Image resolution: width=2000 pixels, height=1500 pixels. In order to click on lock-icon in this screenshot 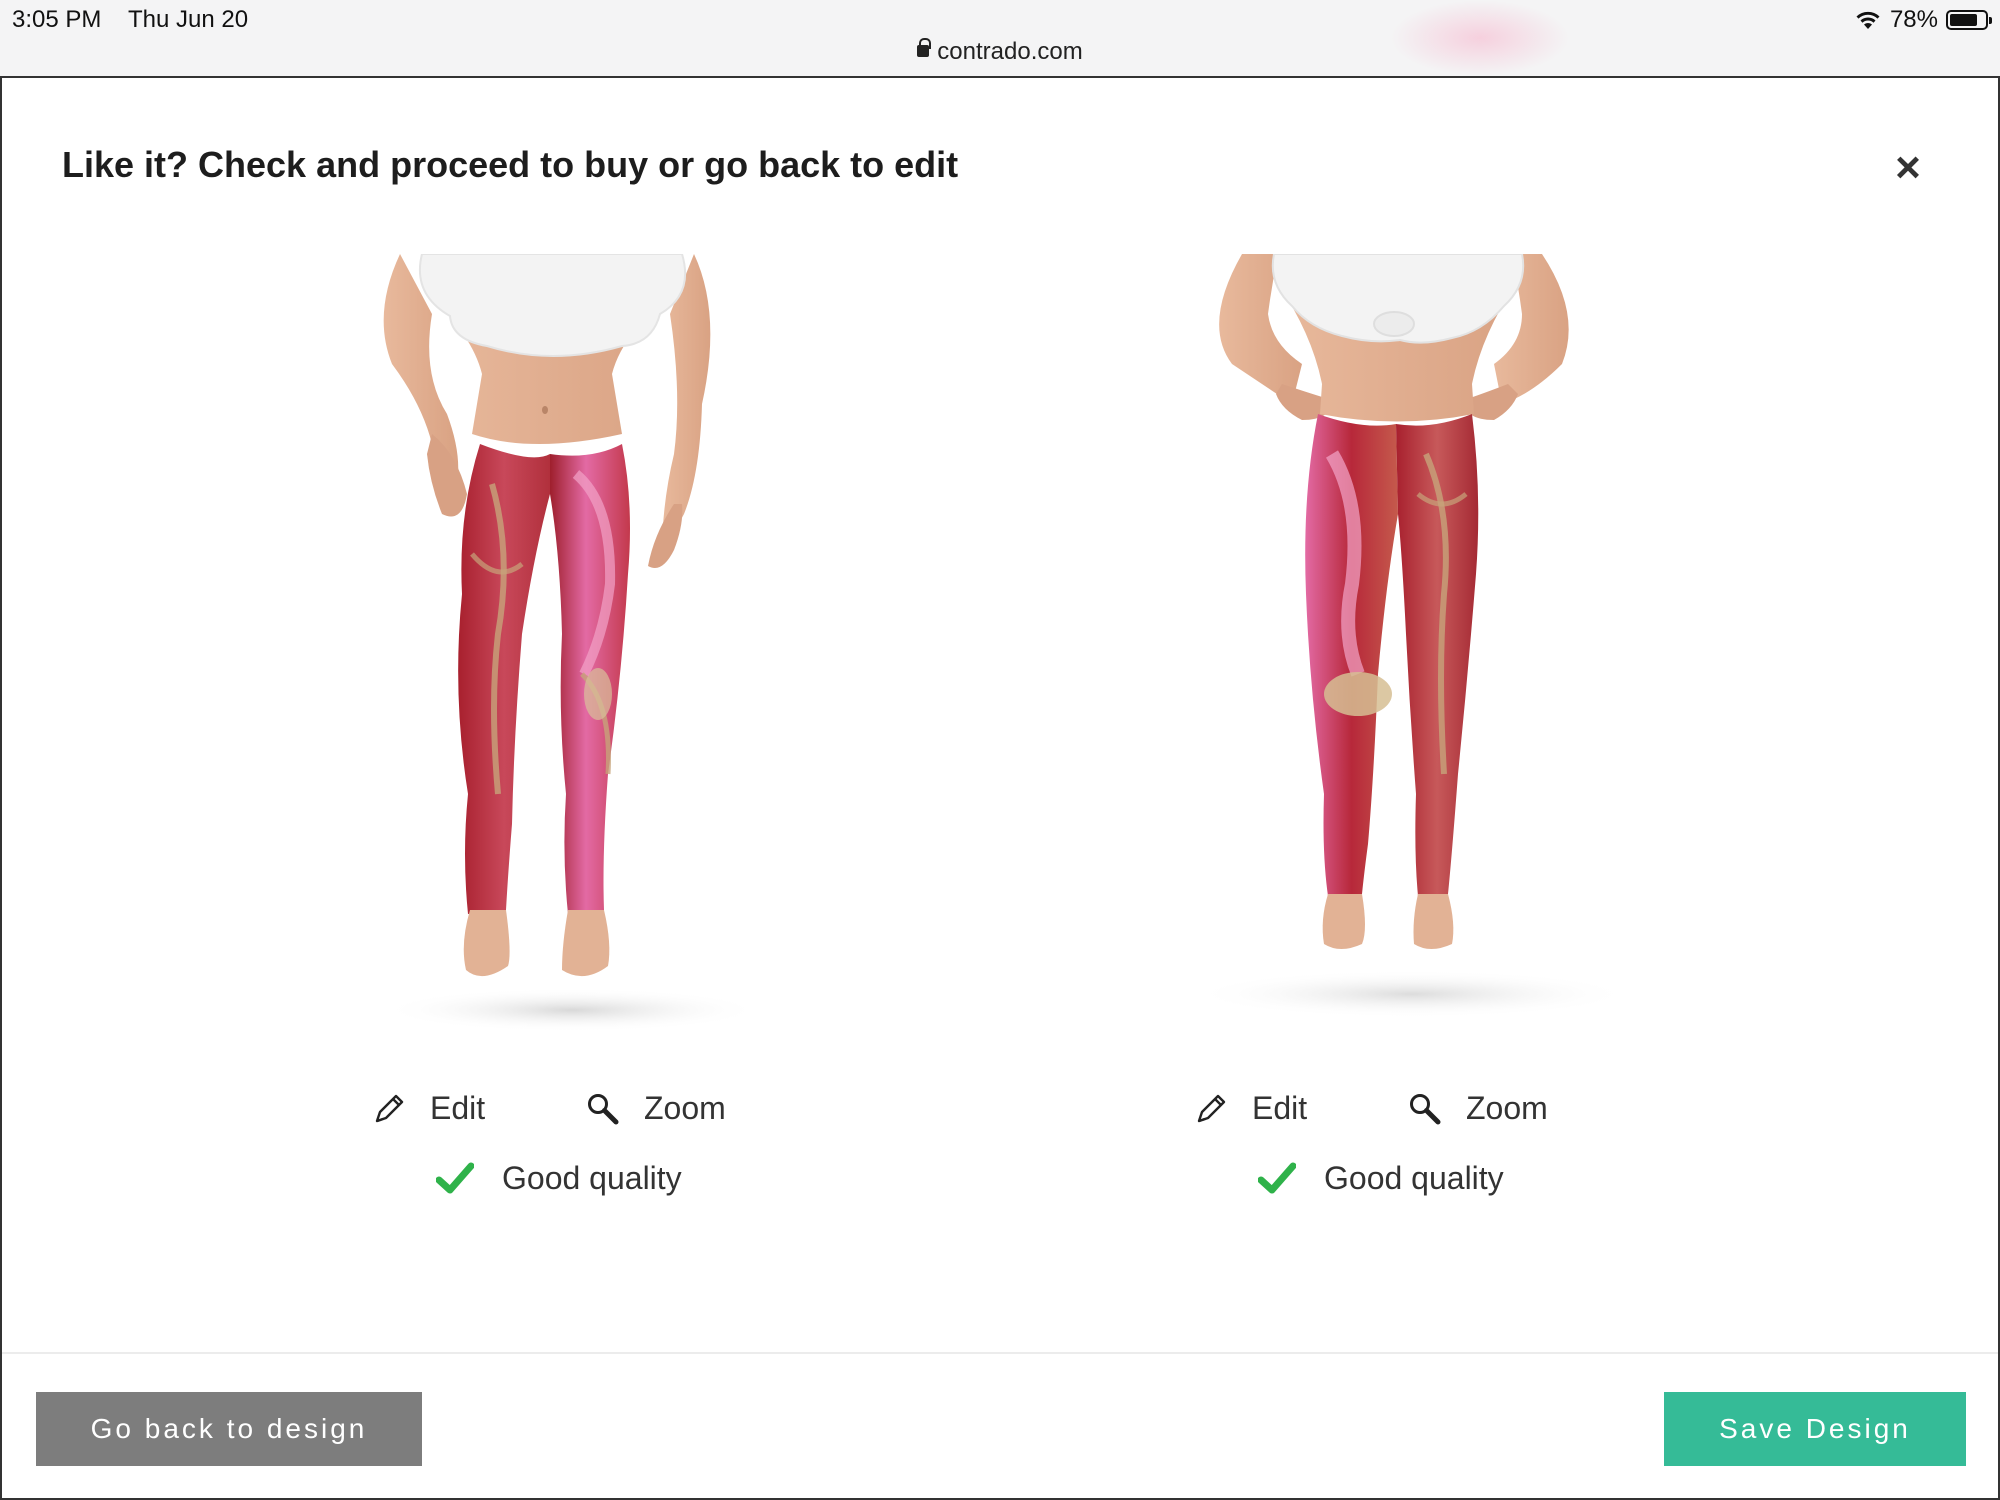, I will do `click(924, 47)`.